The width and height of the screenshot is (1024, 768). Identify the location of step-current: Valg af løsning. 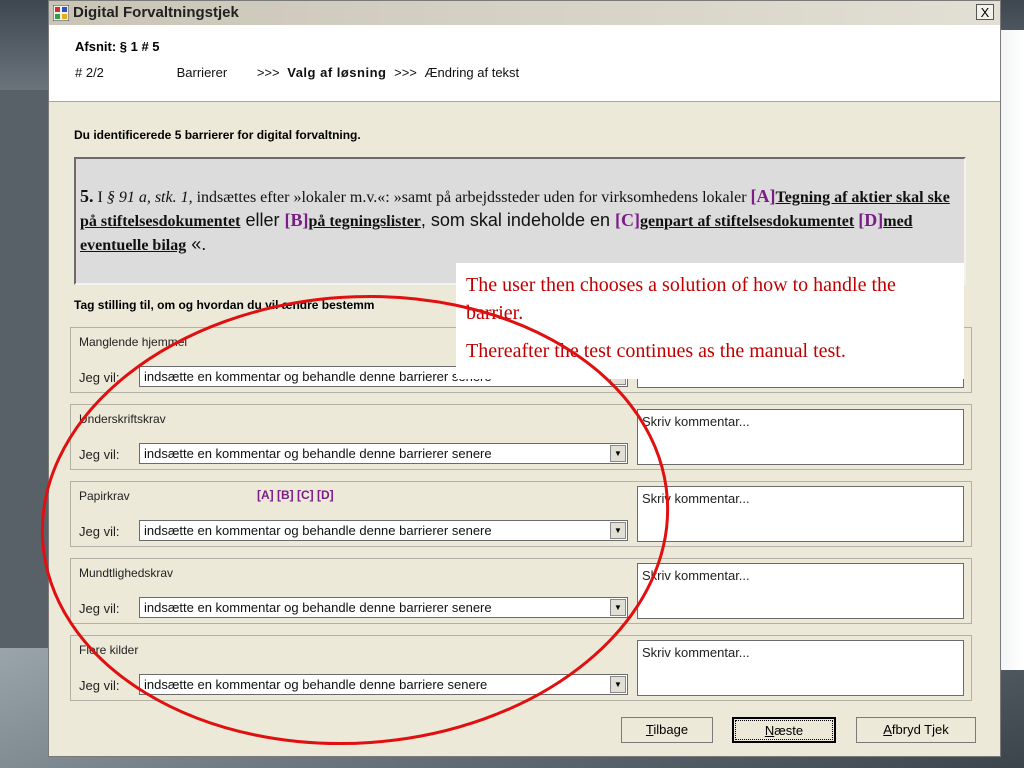
(337, 72).